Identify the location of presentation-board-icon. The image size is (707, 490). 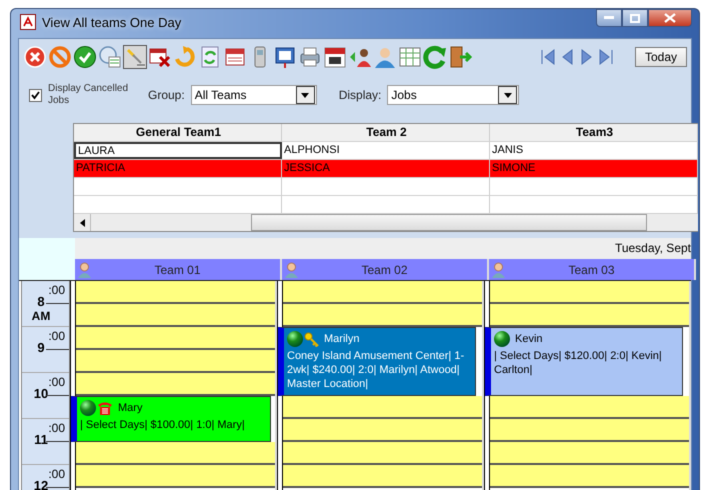
(285, 57).